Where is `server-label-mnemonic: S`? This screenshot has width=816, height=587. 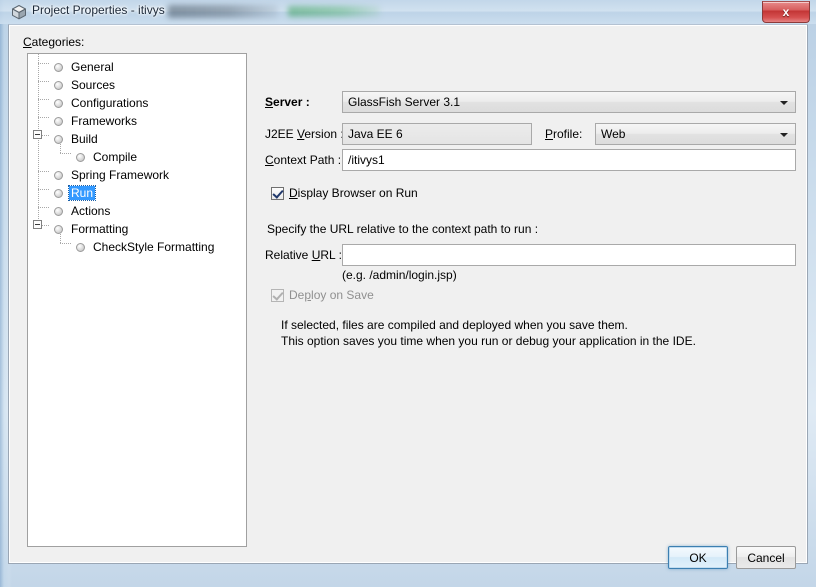 server-label-mnemonic: S is located at coordinates (269, 102).